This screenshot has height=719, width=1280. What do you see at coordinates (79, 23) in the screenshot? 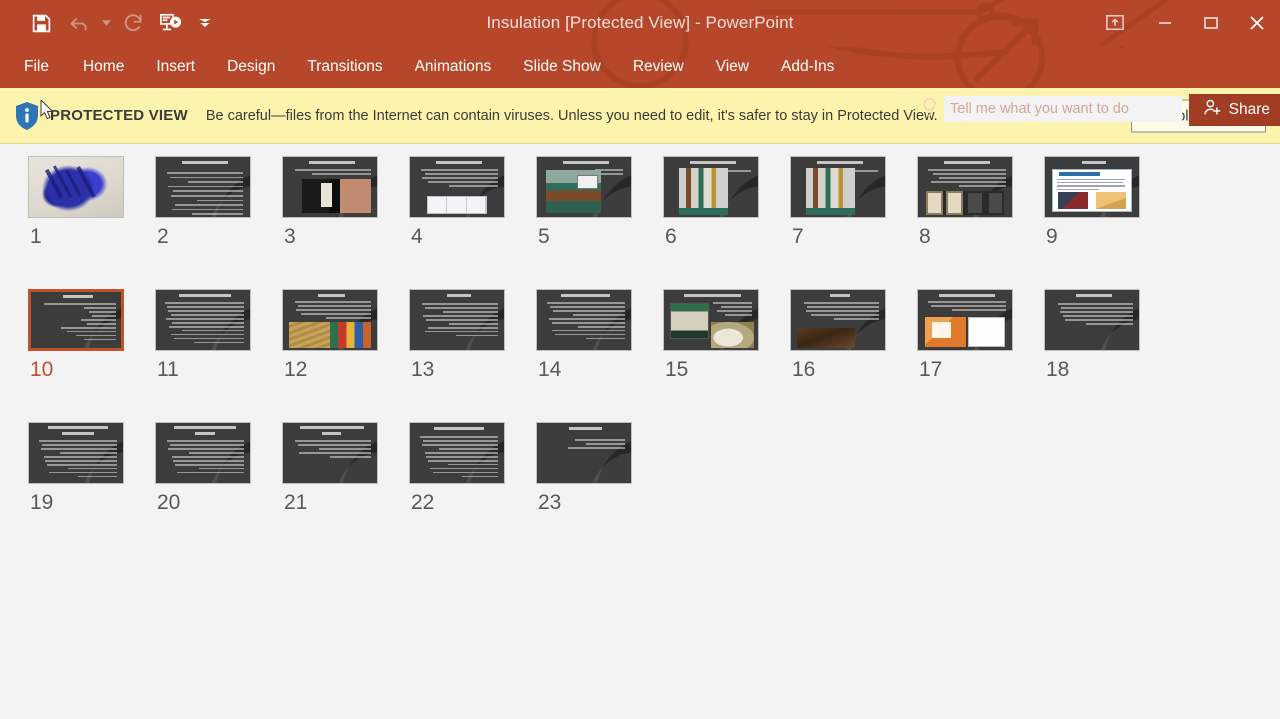
I see `undo-button` at bounding box center [79, 23].